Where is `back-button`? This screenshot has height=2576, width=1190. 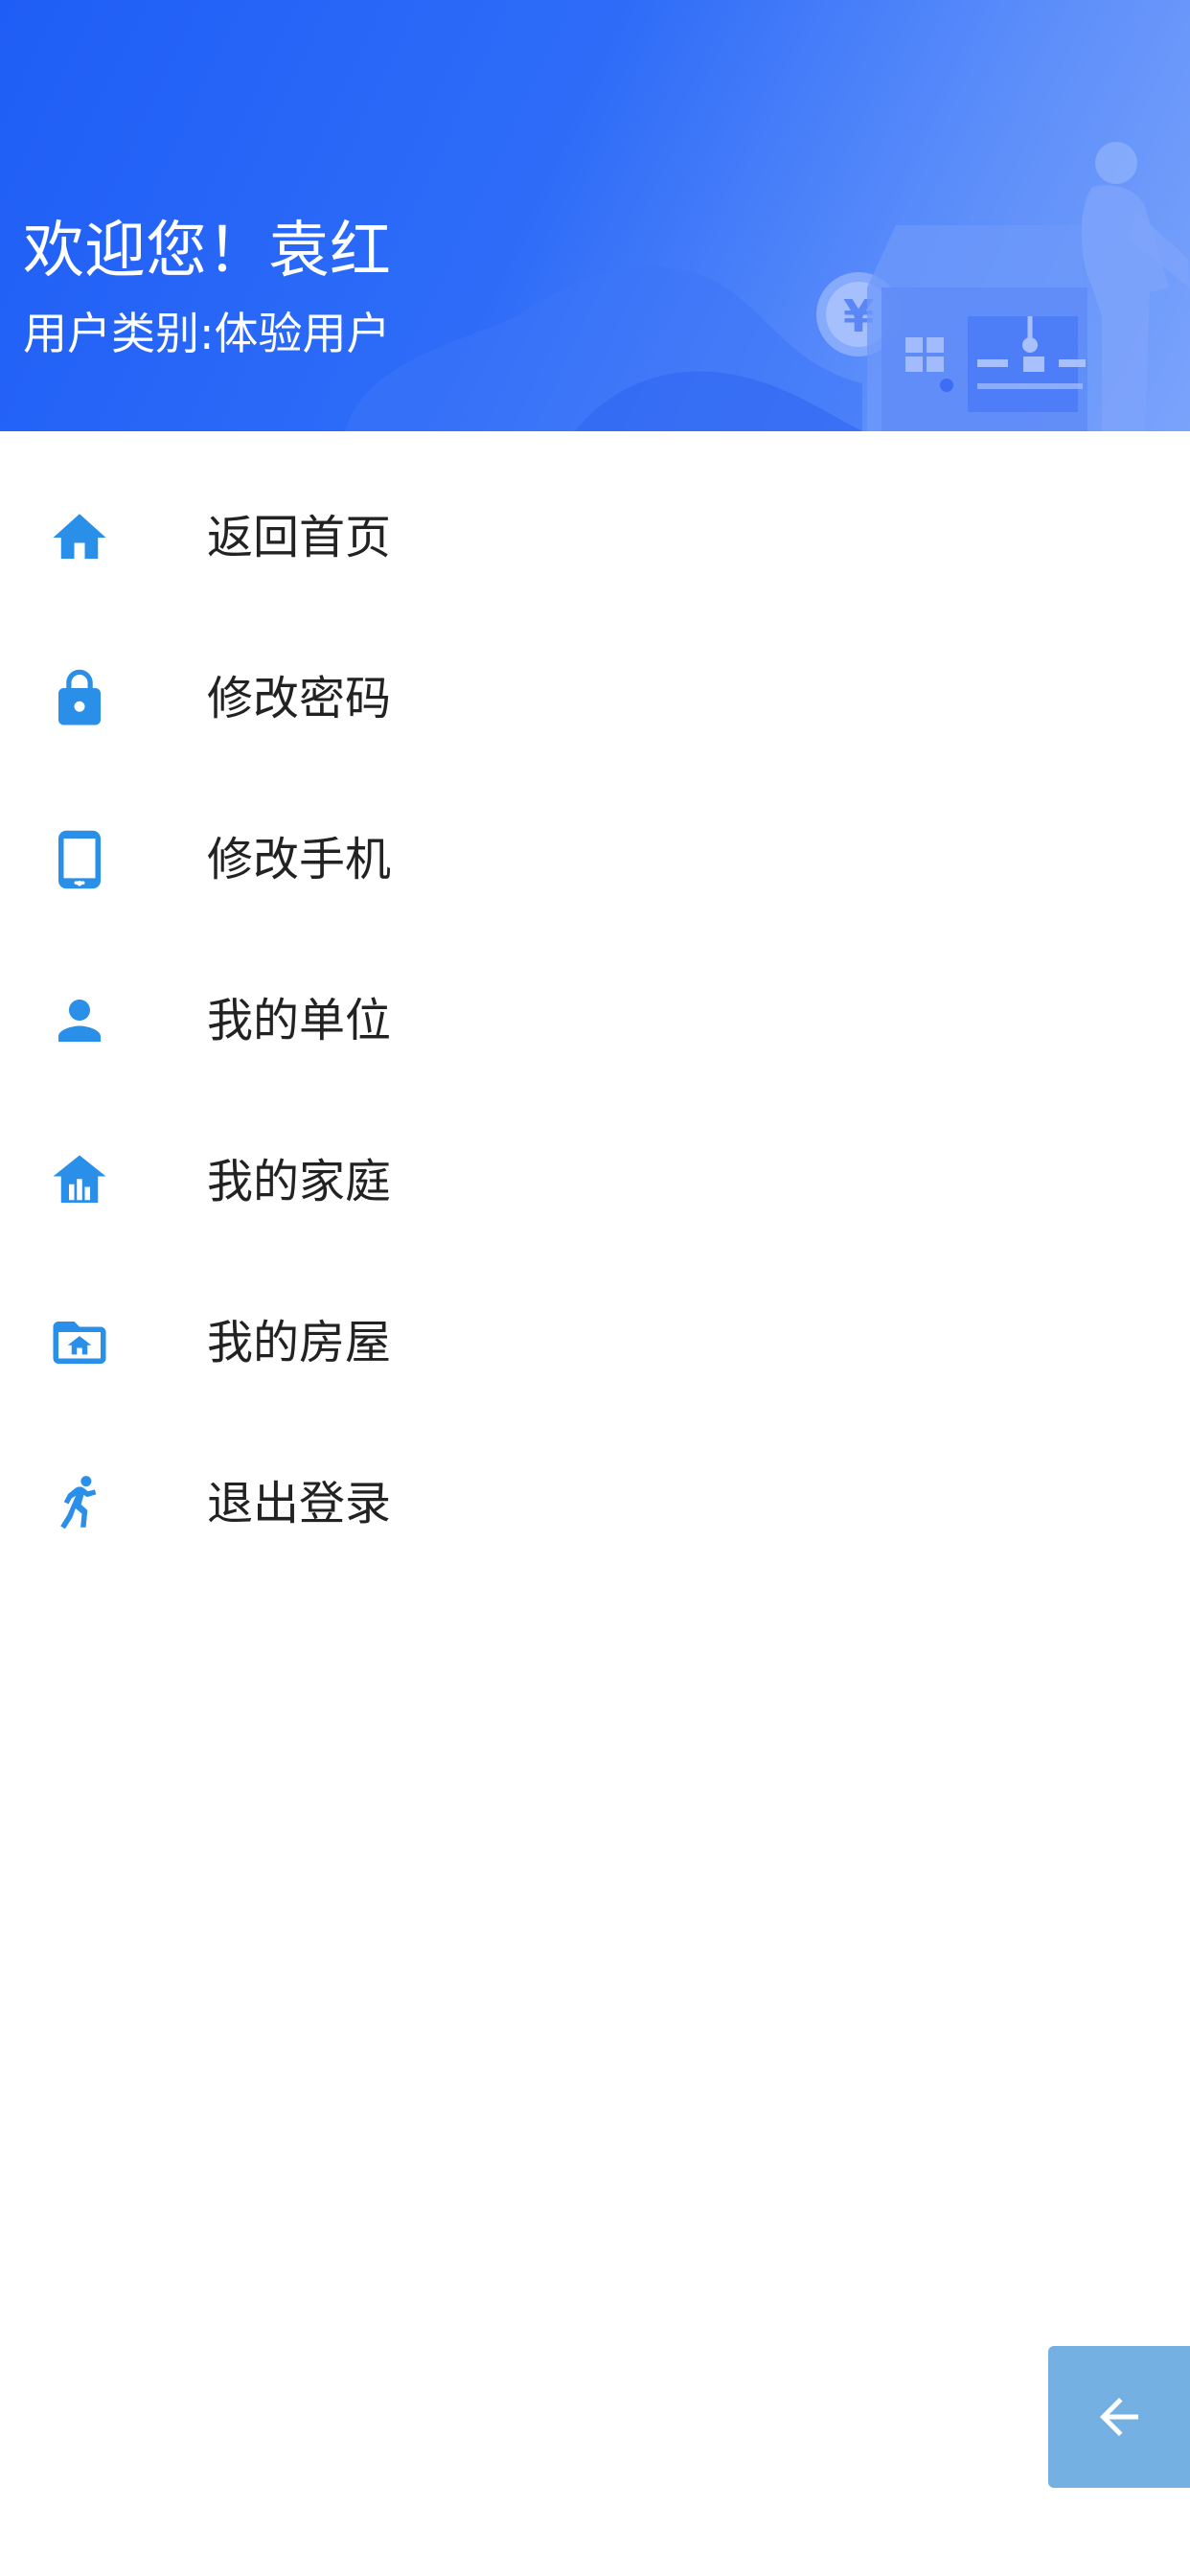
back-button is located at coordinates (1119, 2417).